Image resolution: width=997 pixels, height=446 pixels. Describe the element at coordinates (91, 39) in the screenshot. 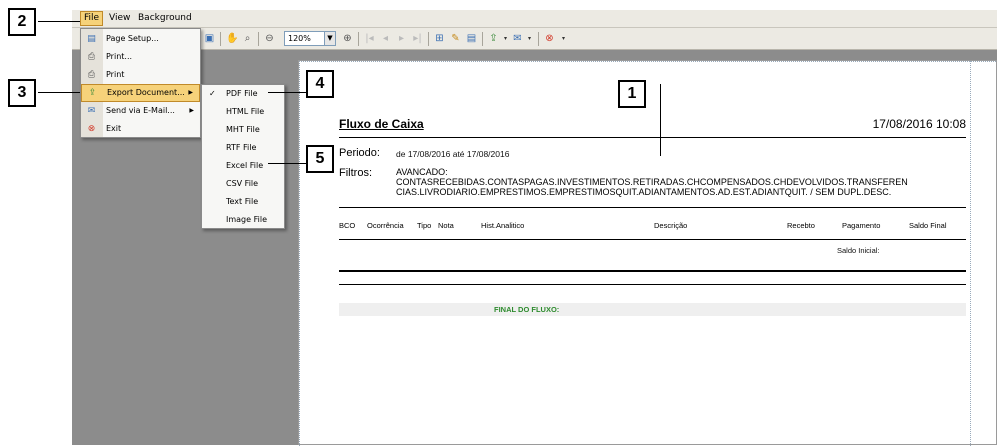

I see `page-setup-icon: ▤` at that location.